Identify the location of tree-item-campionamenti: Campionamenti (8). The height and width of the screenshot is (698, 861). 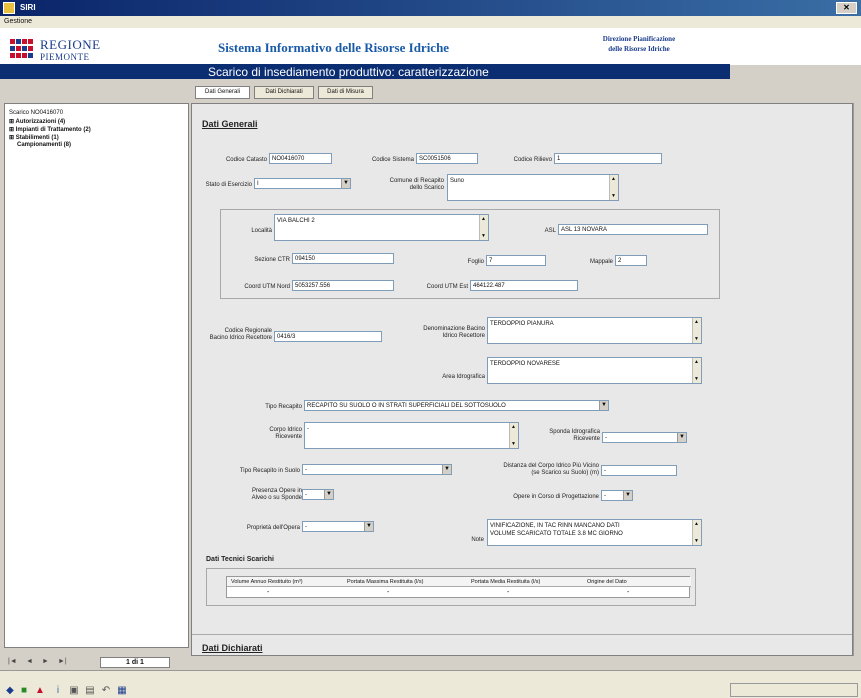
(44, 145).